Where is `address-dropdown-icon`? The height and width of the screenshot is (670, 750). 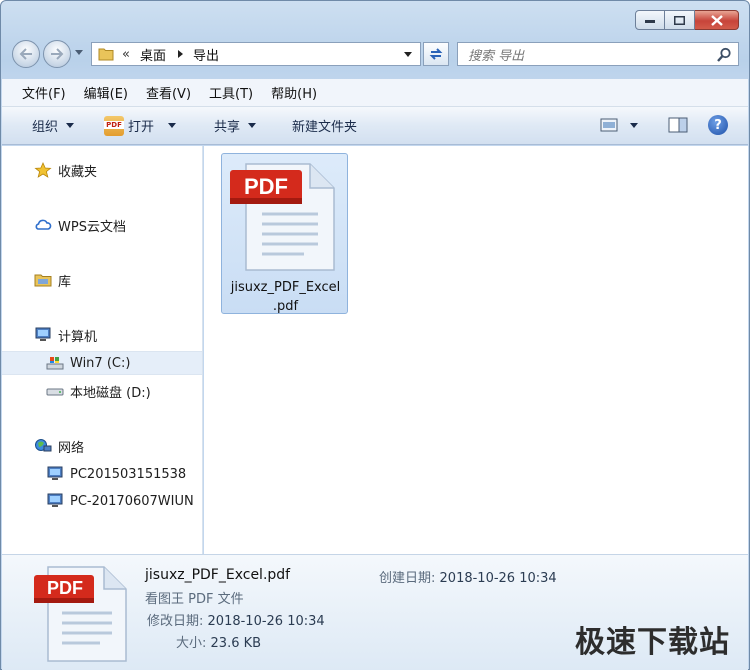
address-dropdown-icon is located at coordinates (408, 54).